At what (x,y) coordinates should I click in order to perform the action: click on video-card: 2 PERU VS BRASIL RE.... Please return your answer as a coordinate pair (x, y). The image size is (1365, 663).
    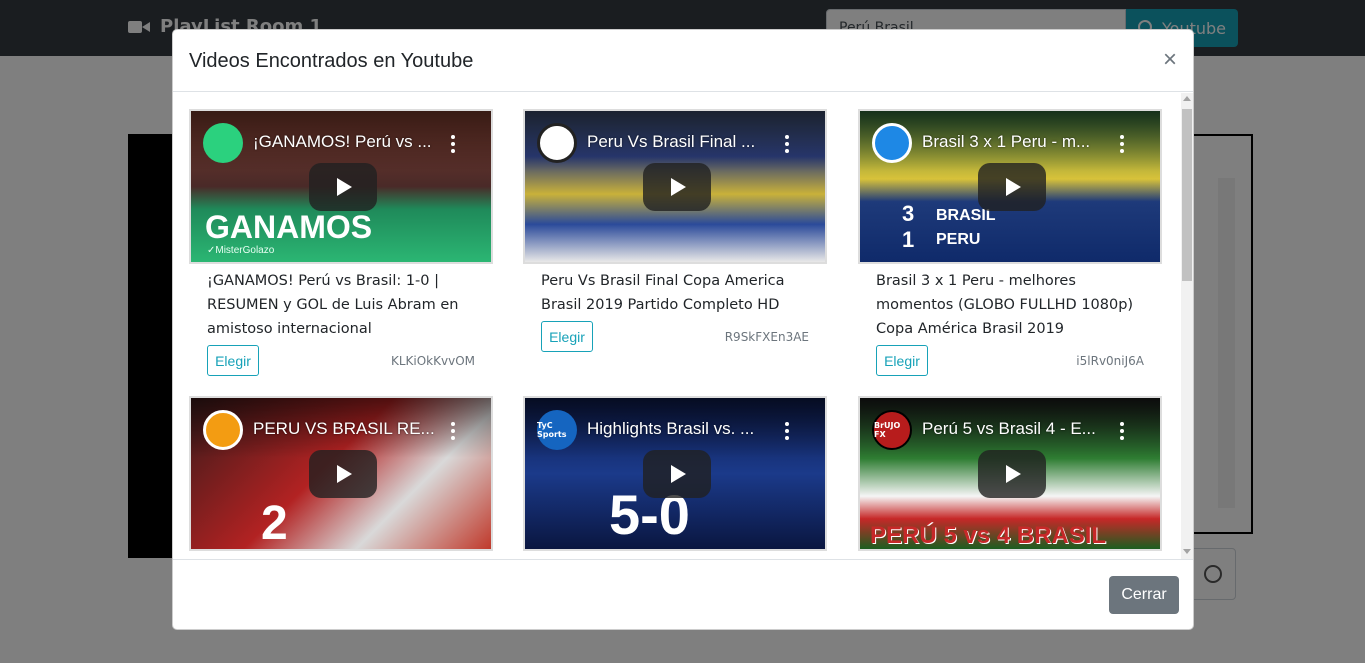
    Looking at the image, I should click on (341, 476).